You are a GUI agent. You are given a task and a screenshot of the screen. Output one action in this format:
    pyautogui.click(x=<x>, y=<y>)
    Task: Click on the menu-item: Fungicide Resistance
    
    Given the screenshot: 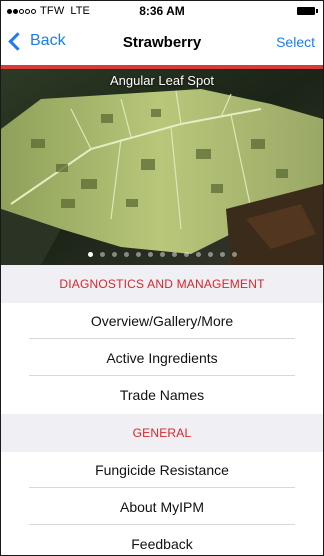 What is the action you would take?
    pyautogui.click(x=162, y=470)
    